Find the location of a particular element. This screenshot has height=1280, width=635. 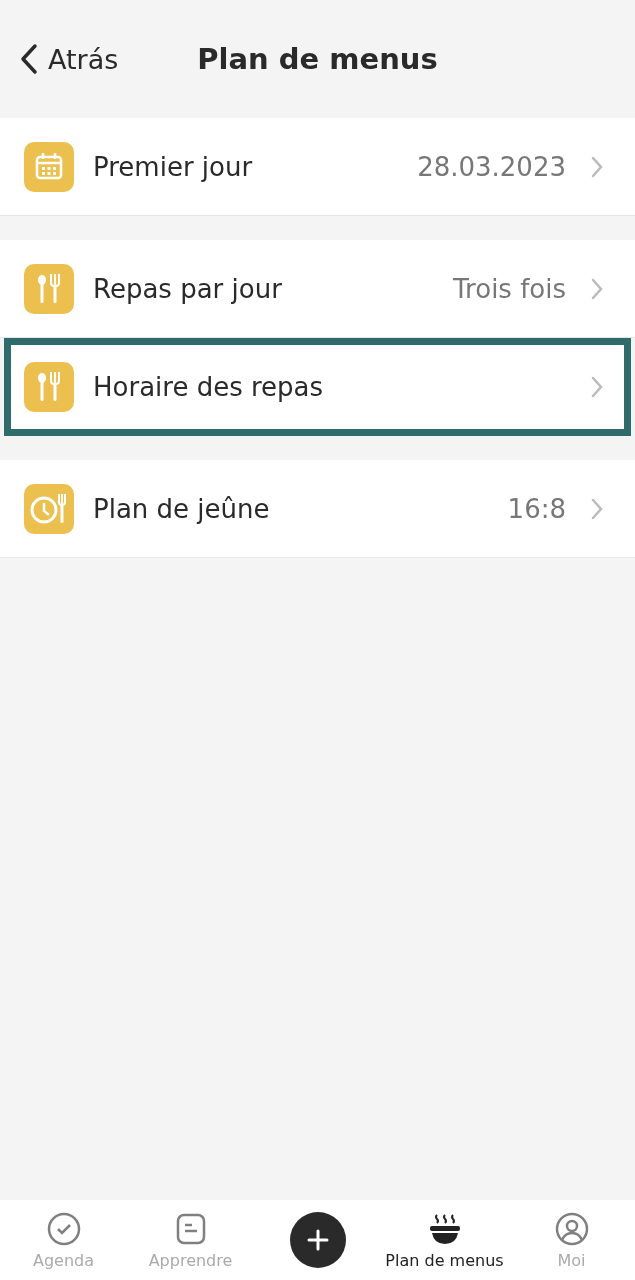

tab: Plan de menus is located at coordinates (444, 1240).